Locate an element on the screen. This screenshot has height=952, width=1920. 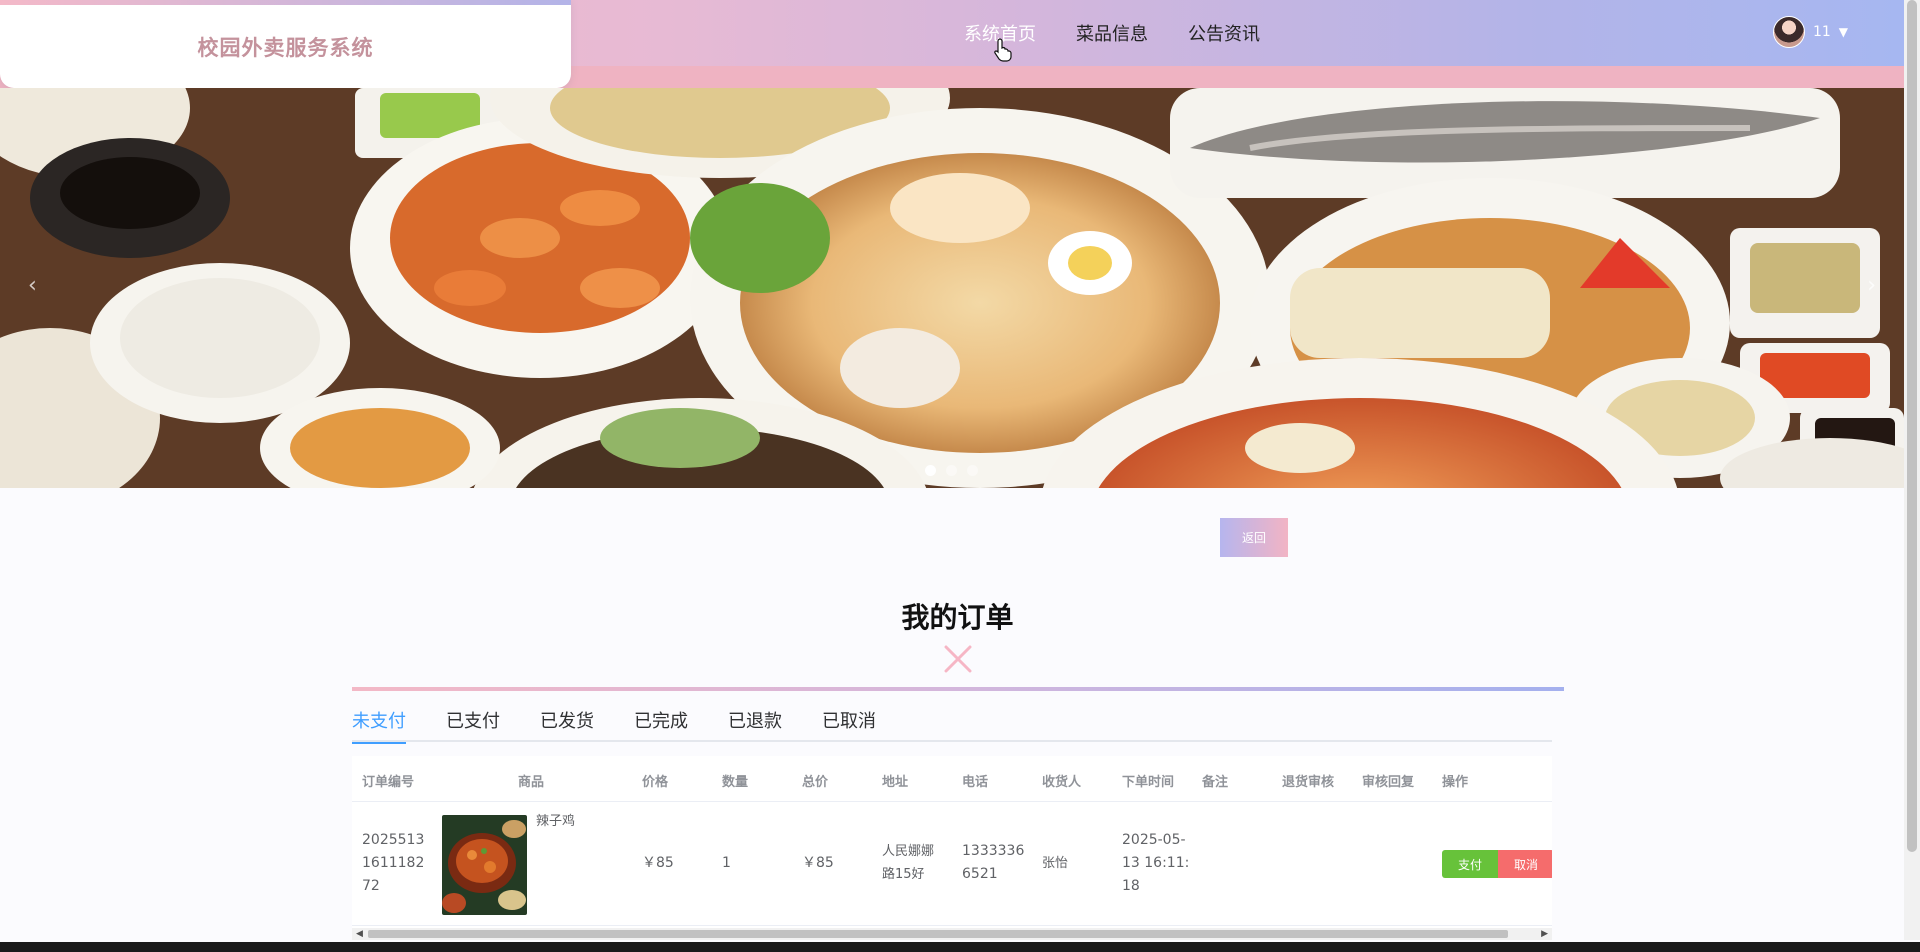
col-phone: 电话 is located at coordinates (975, 782).